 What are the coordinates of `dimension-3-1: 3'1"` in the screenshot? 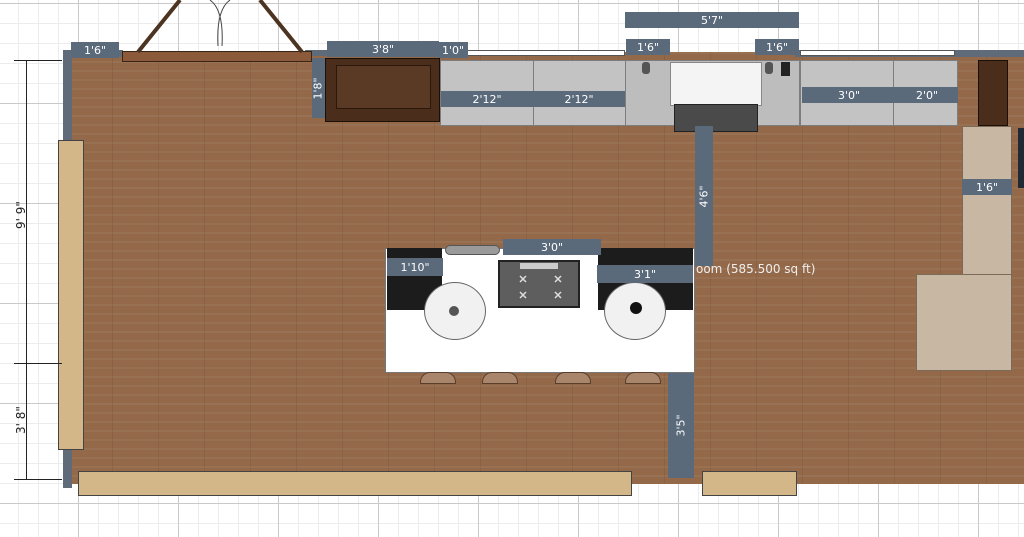 It's located at (645, 274).